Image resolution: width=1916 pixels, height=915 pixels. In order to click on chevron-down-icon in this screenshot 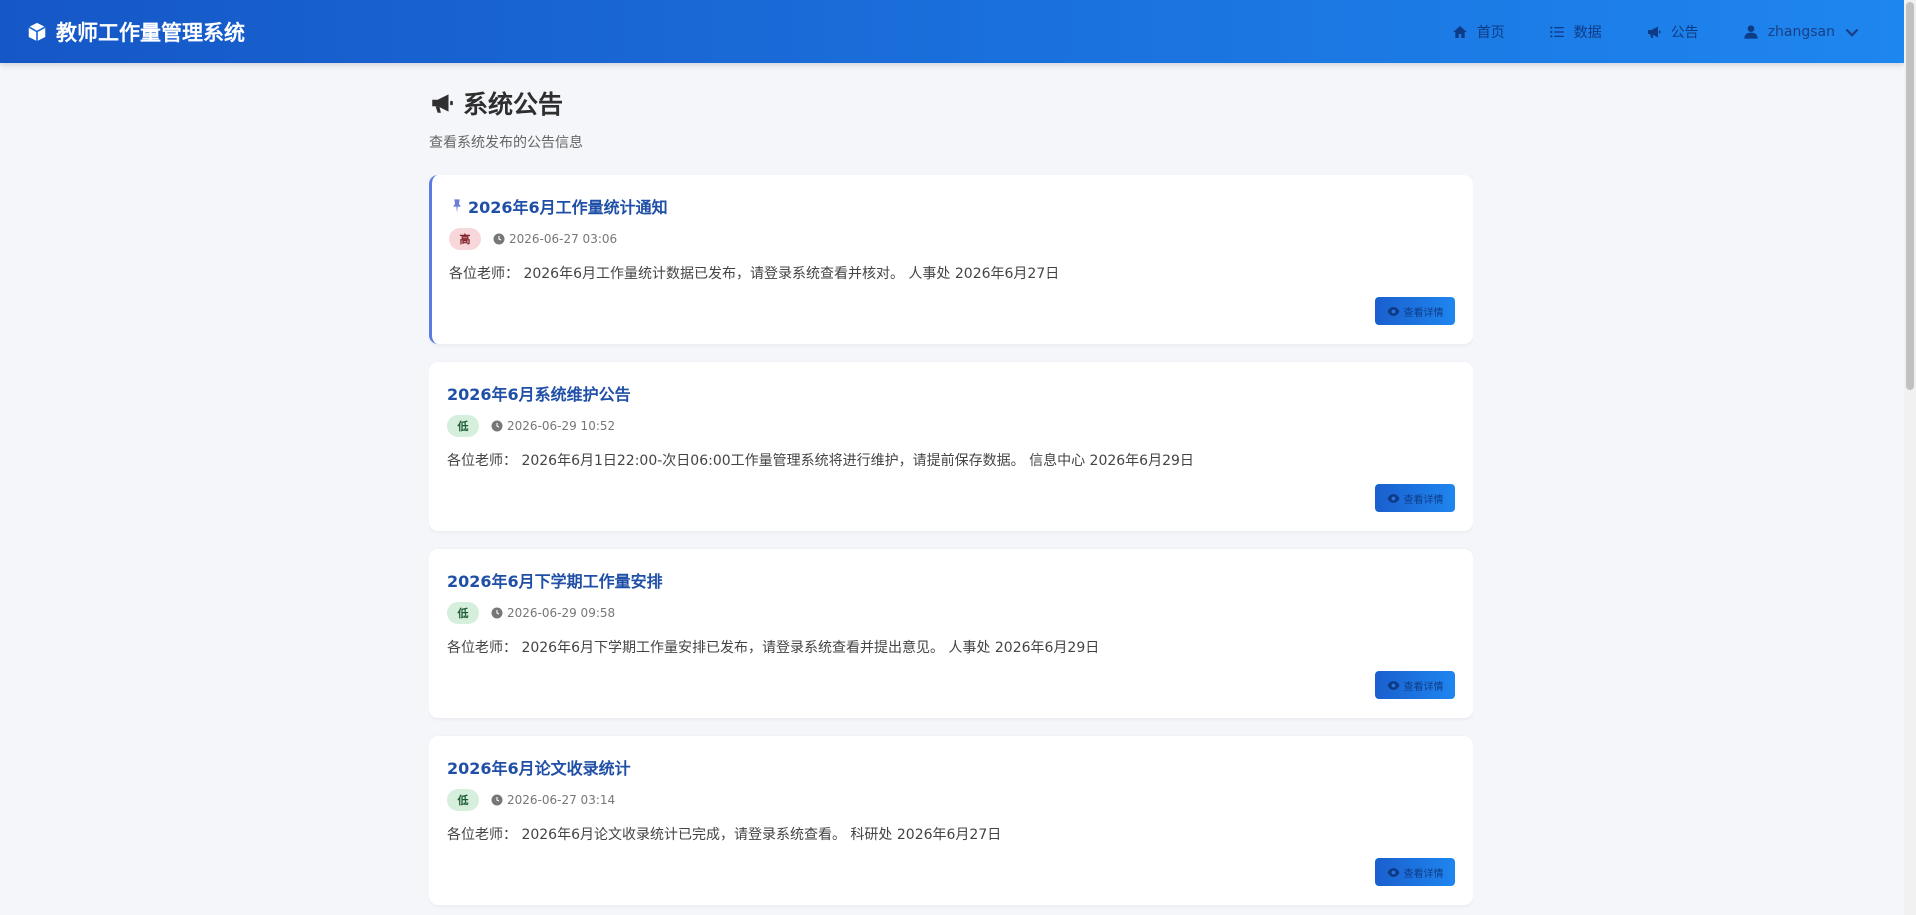, I will do `click(1852, 32)`.